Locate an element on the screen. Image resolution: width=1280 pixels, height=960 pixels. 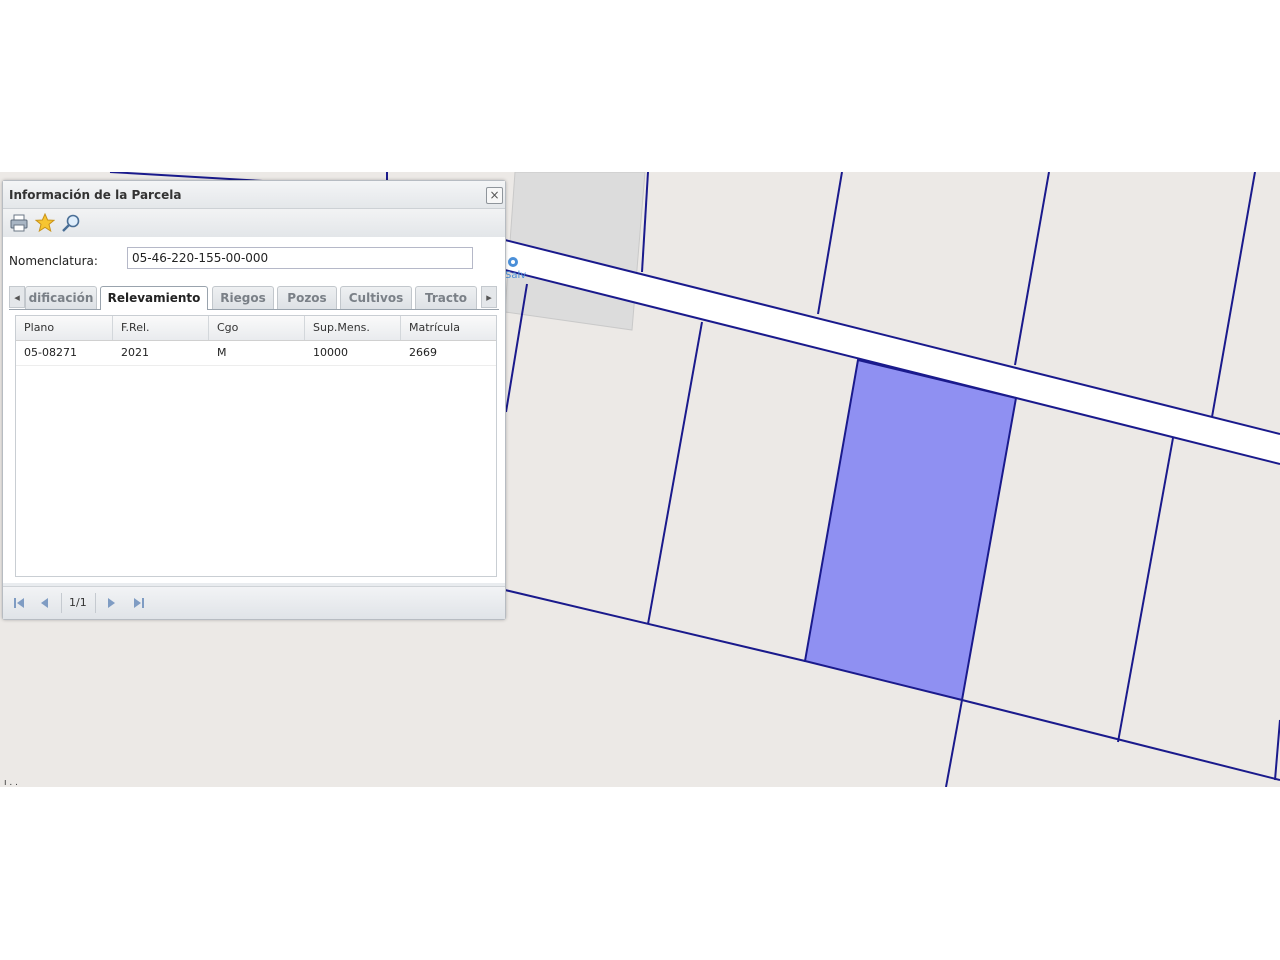
nomenclatura-input is located at coordinates (300, 258).